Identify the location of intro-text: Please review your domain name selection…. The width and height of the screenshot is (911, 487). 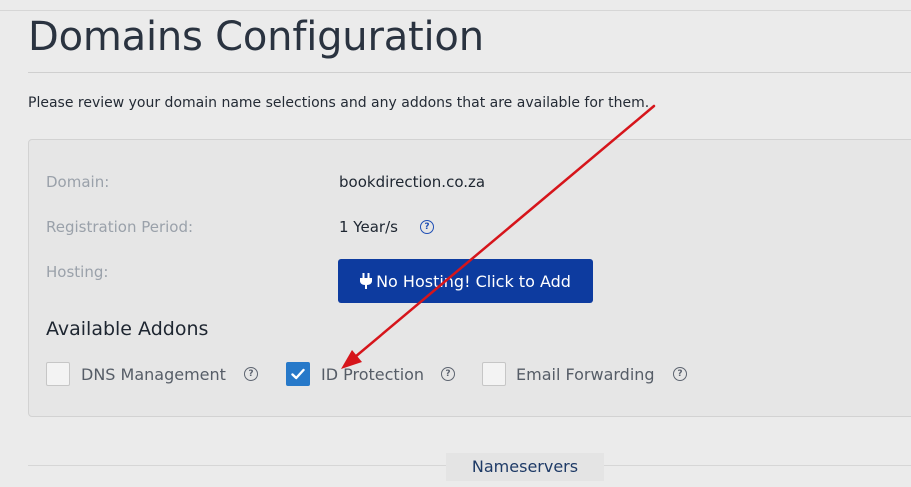
(339, 103).